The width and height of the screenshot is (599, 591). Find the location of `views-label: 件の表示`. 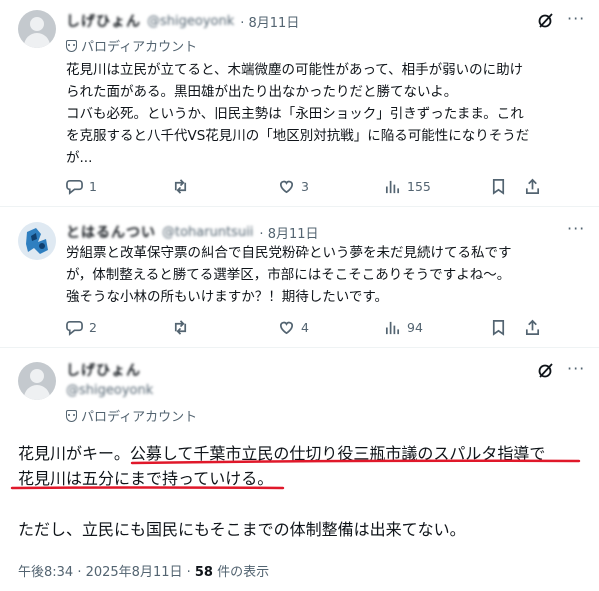

views-label: 件の表示 is located at coordinates (241, 572).